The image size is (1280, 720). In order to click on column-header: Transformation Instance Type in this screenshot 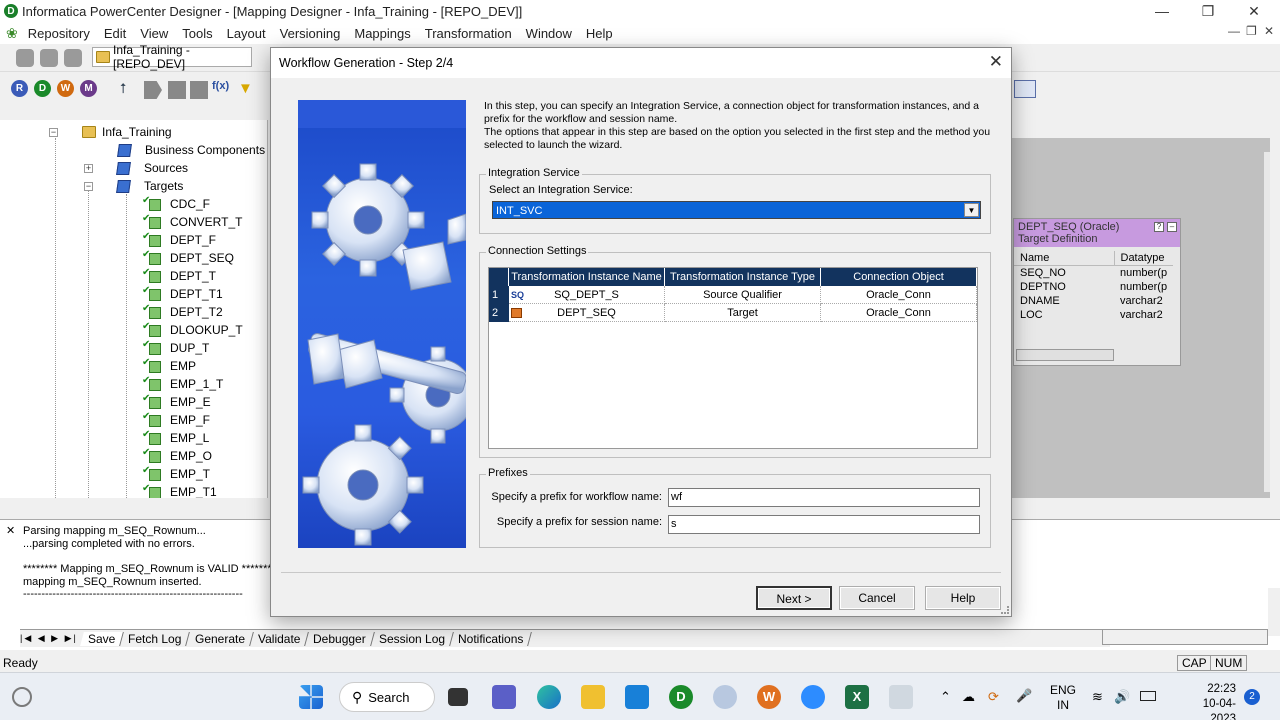, I will do `click(743, 277)`.